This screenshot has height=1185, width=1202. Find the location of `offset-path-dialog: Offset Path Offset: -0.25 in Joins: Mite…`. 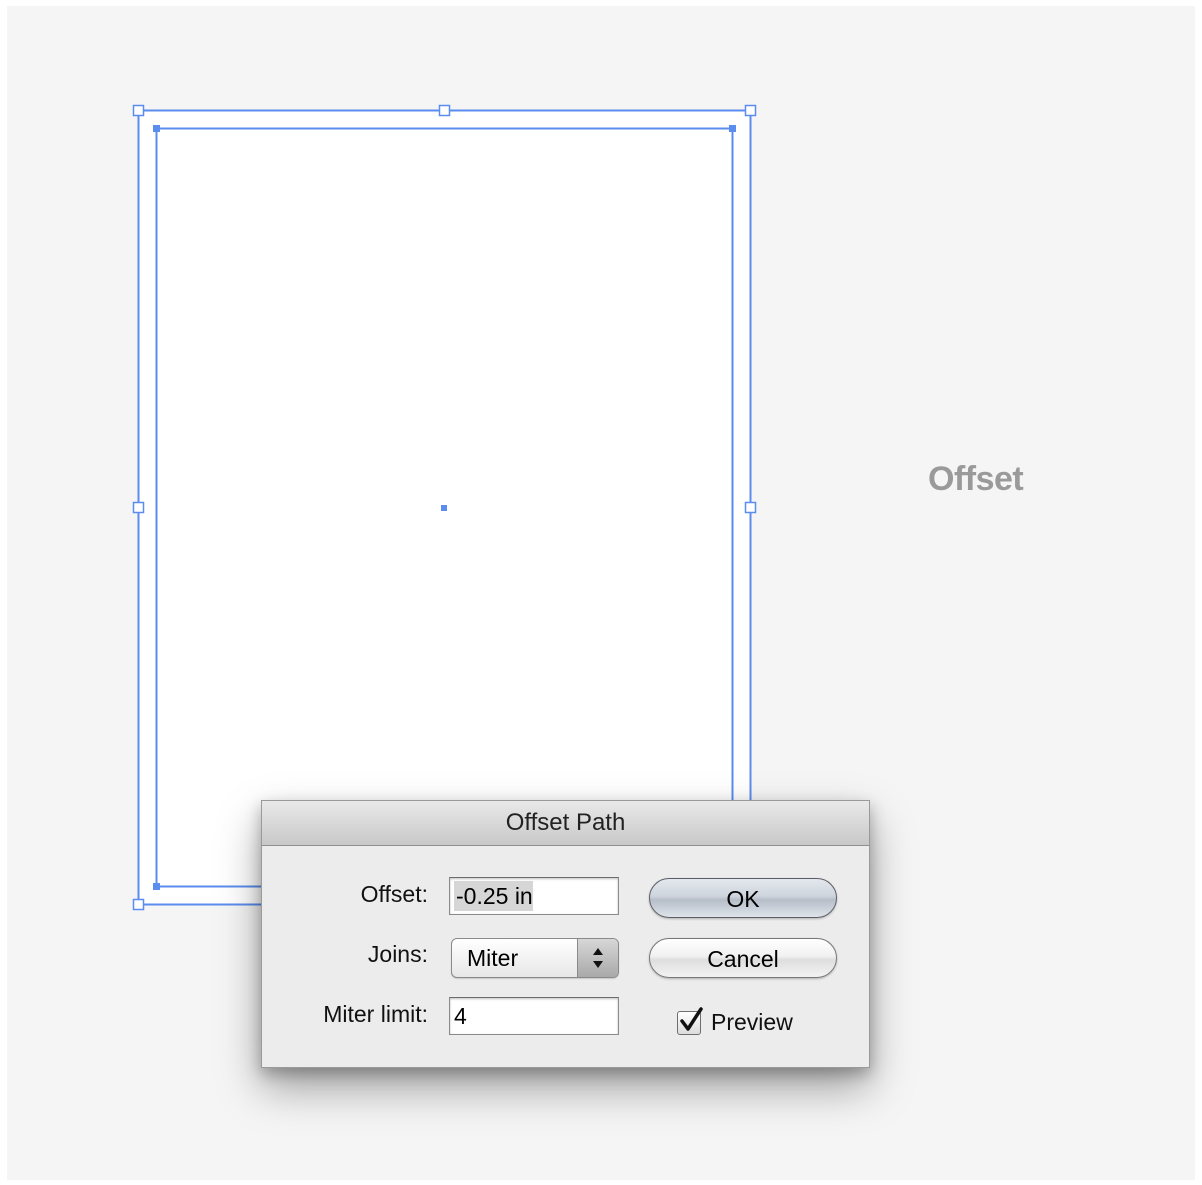

offset-path-dialog: Offset Path Offset: -0.25 in Joins: Mite… is located at coordinates (565, 934).